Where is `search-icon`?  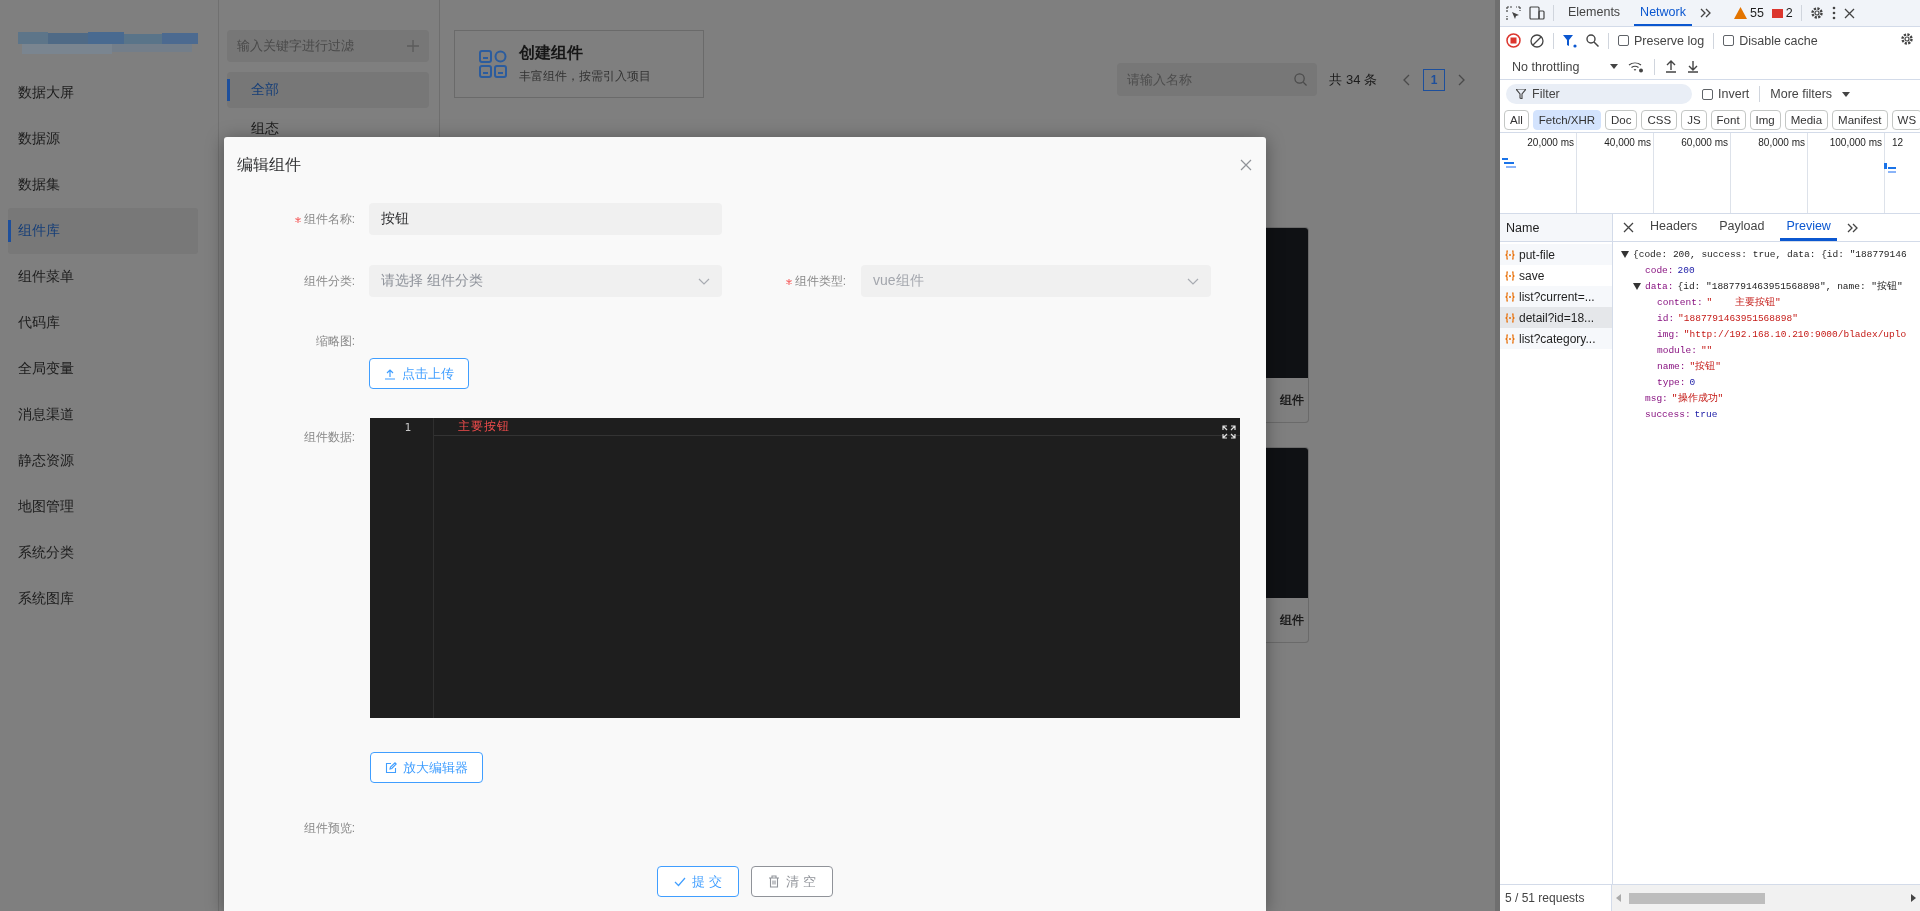 search-icon is located at coordinates (1592, 40).